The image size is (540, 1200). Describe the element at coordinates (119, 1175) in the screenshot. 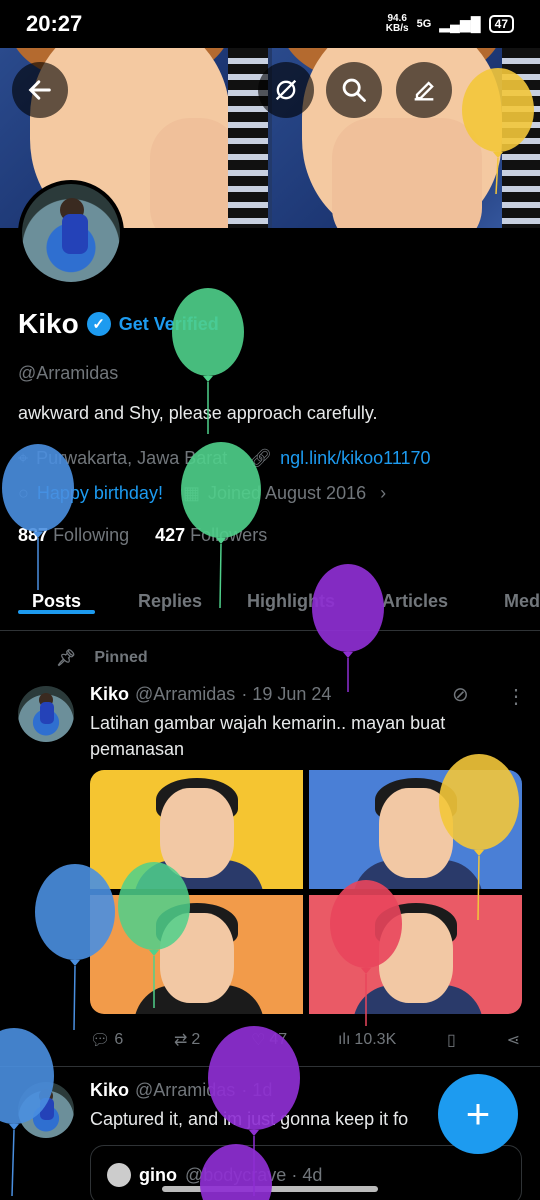

I see `quote-avatar` at that location.